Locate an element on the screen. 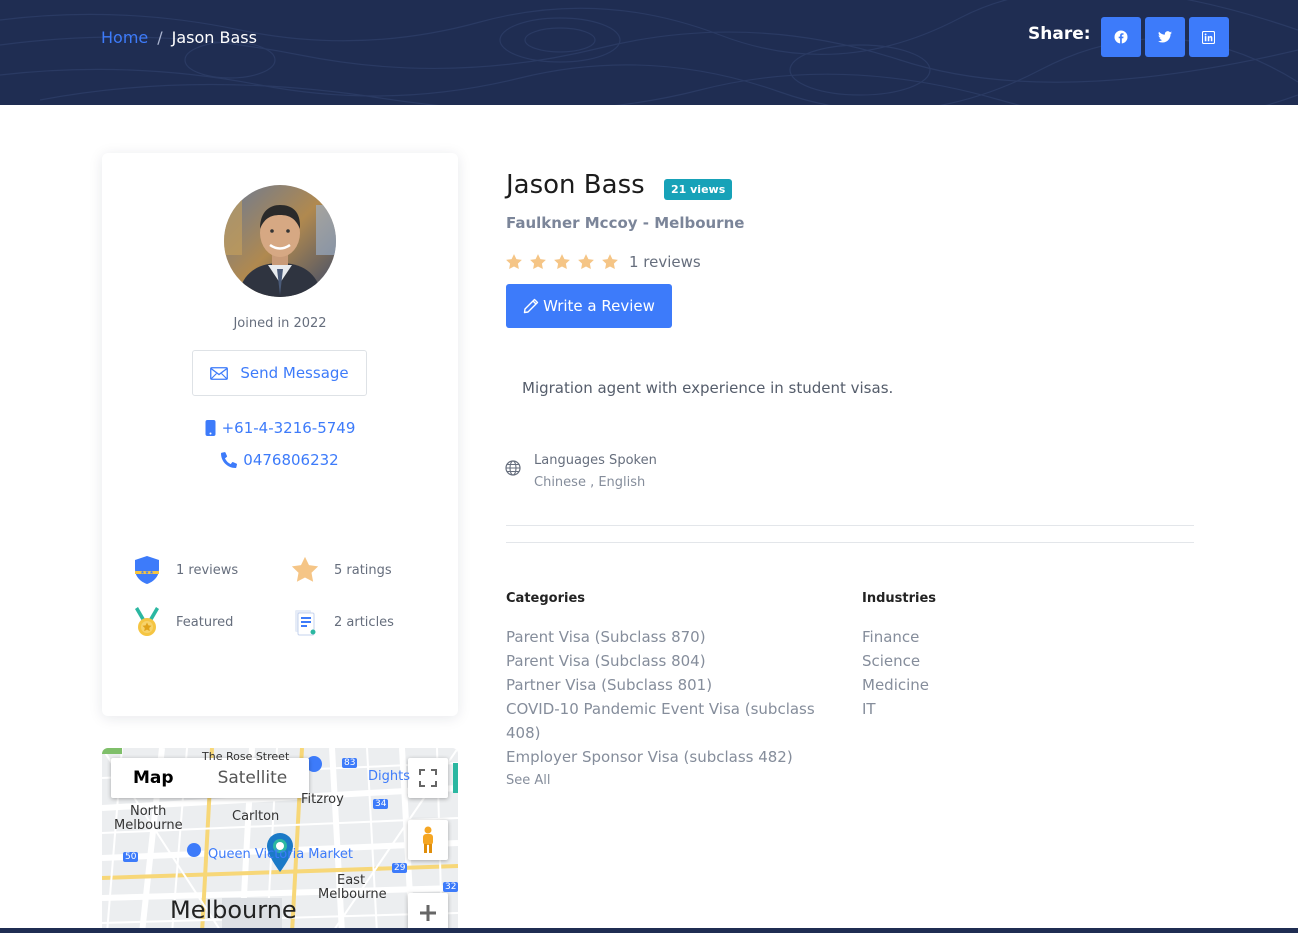 The image size is (1298, 933). industries-list: Finance Science Medicine IT is located at coordinates (895, 673).